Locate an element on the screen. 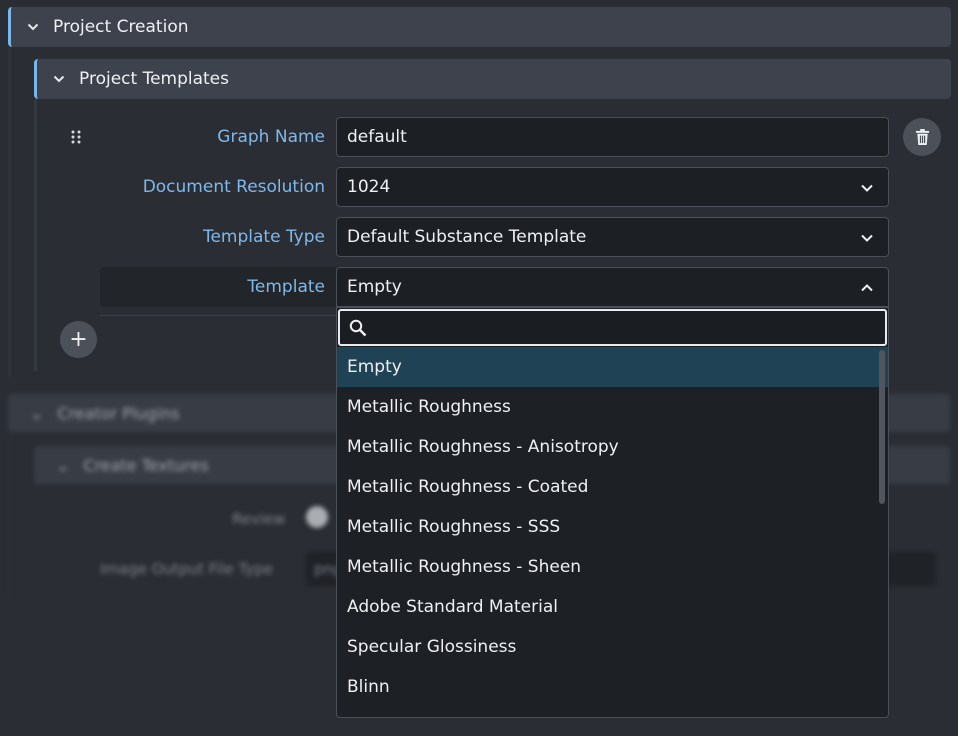 This screenshot has height=736, width=958. project-creation-panel is located at coordinates (9, 212).